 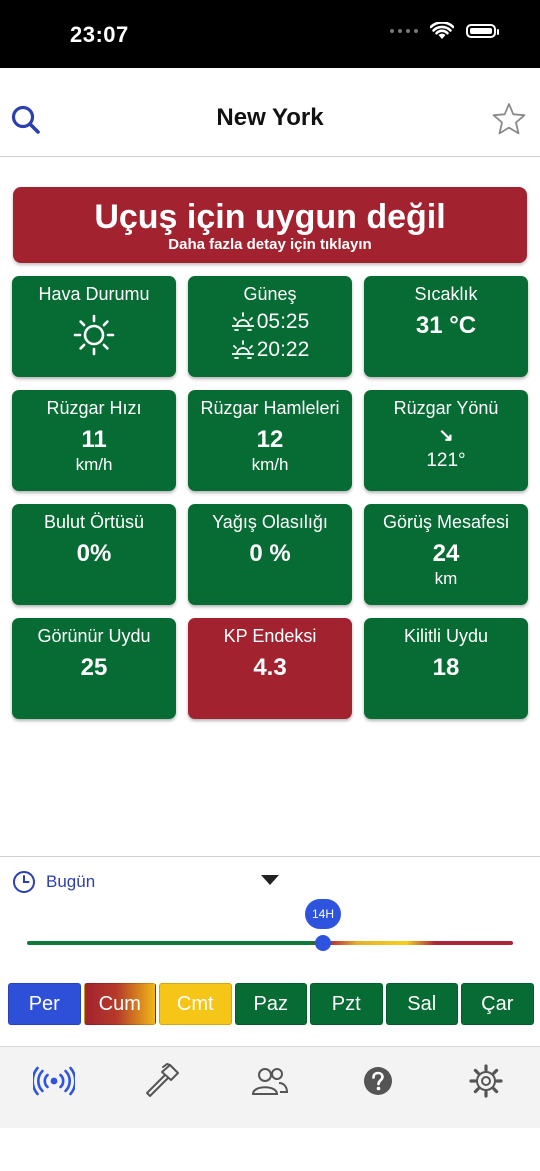 I want to click on weather-tile: Hava Durumu, so click(x=94, y=326).